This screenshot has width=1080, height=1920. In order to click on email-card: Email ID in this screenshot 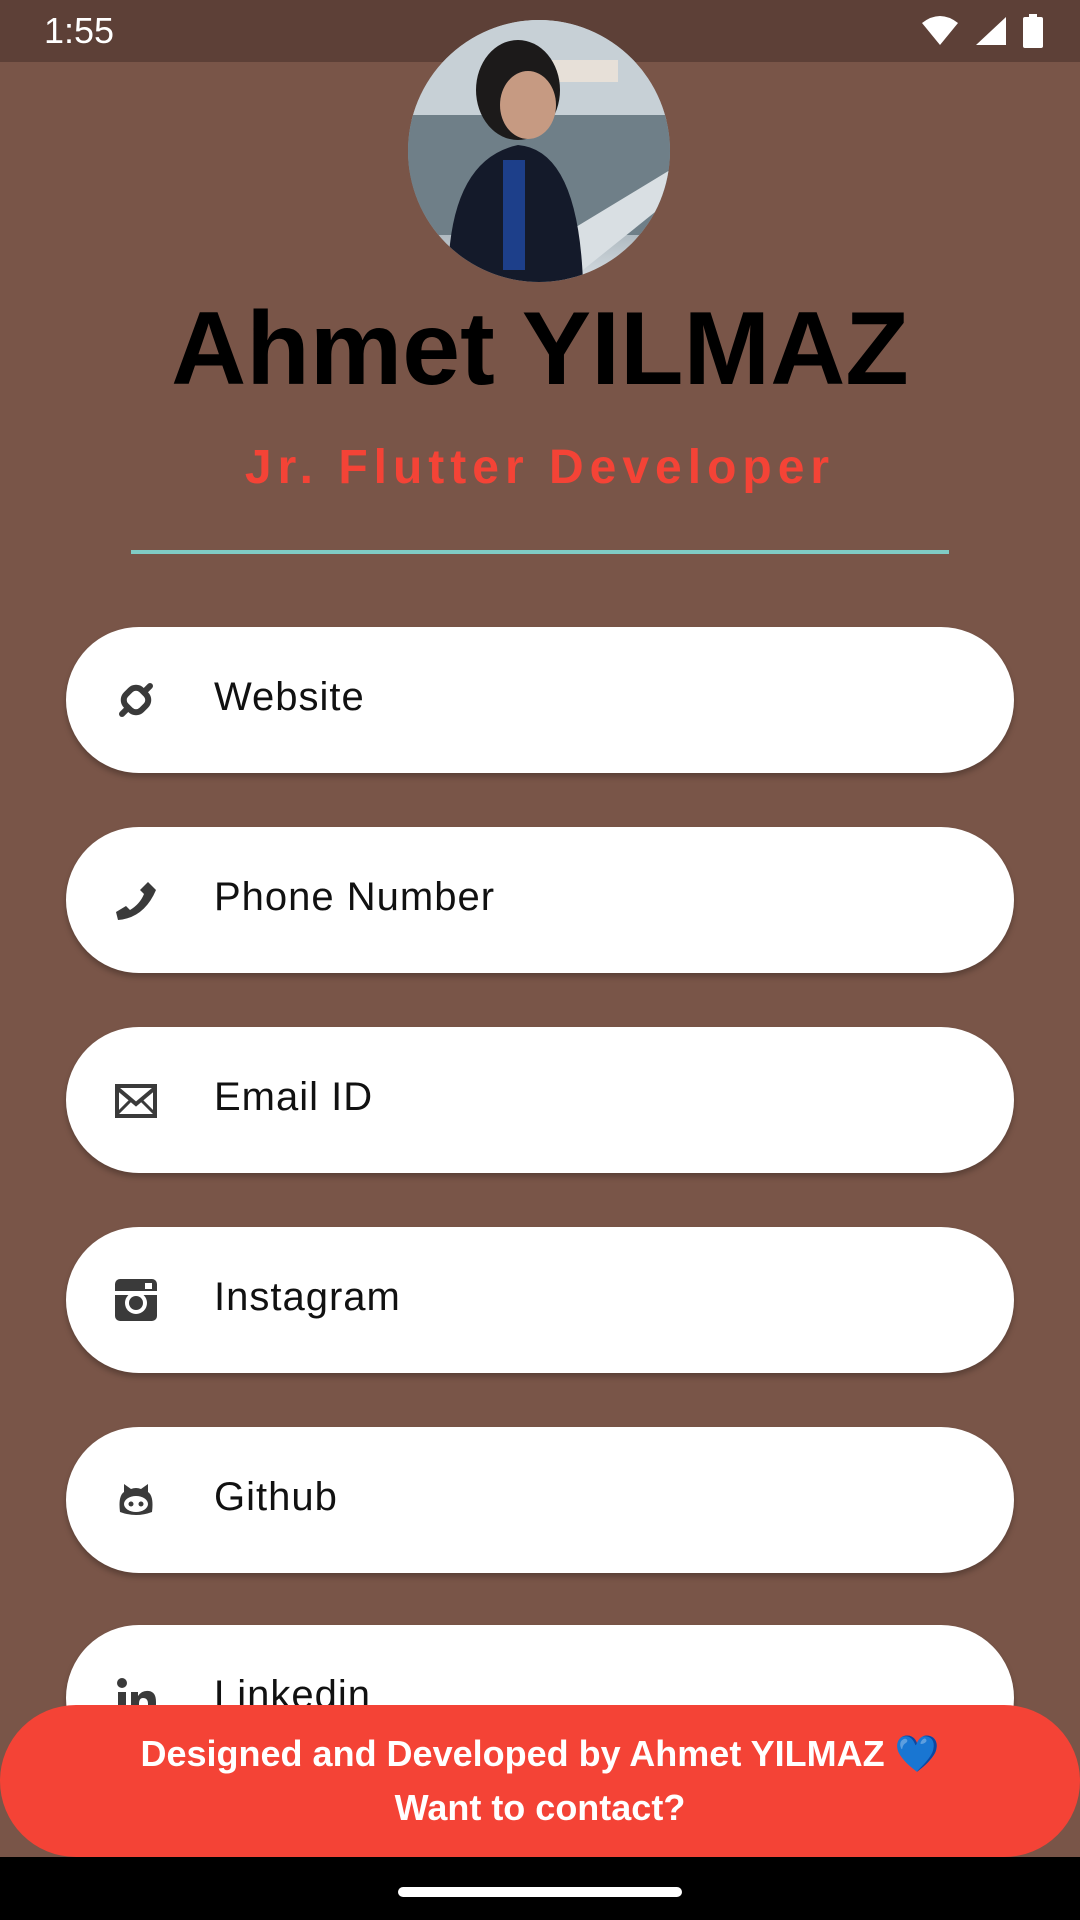, I will do `click(540, 1100)`.